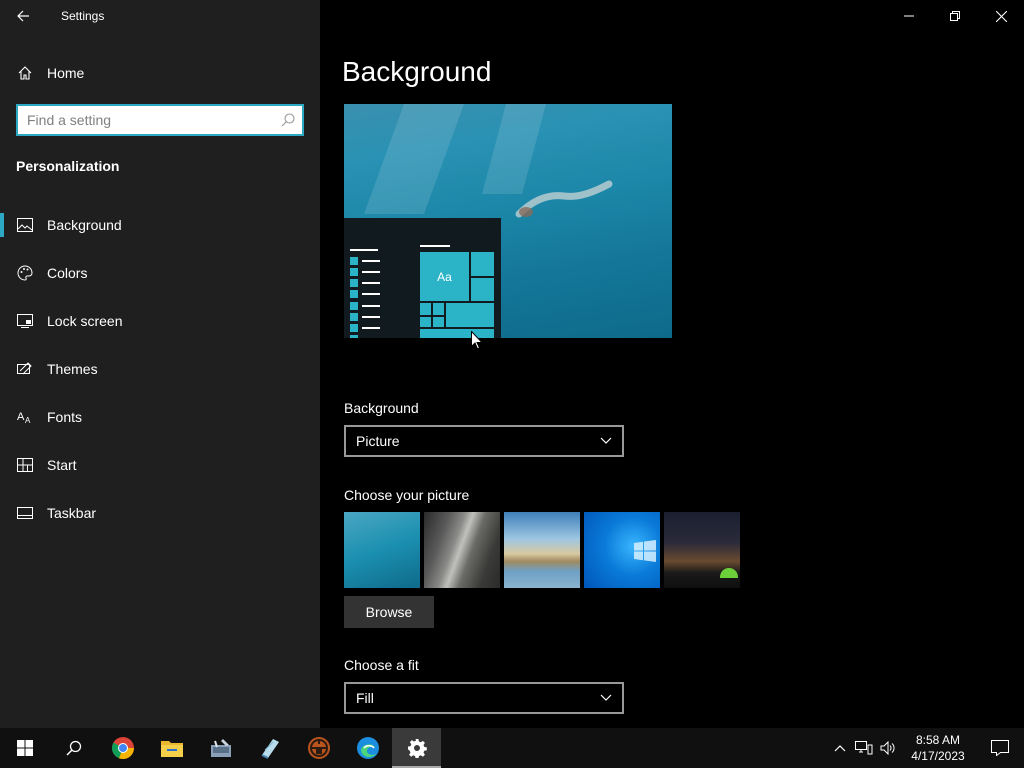  I want to click on sidebar-item-colors: Colors, so click(160, 273).